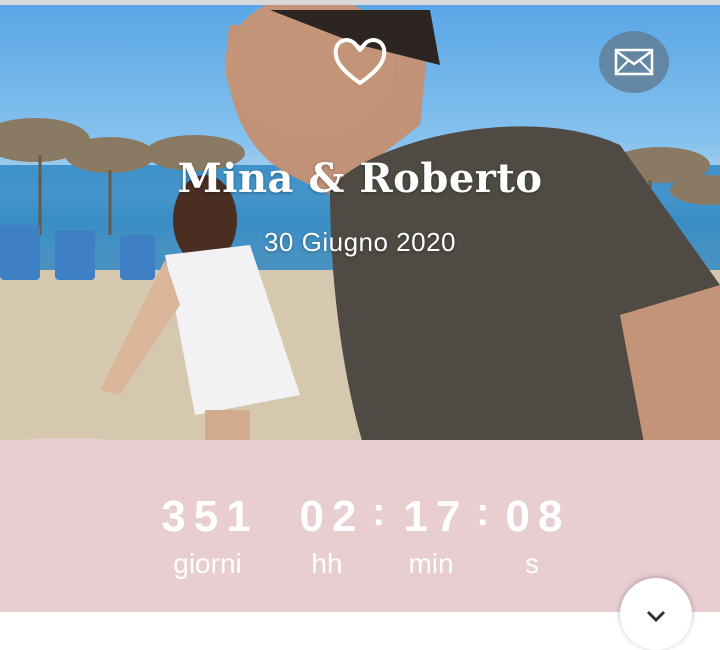 This screenshot has height=650, width=720. What do you see at coordinates (332, 516) in the screenshot?
I see `countdown-hours: 02` at bounding box center [332, 516].